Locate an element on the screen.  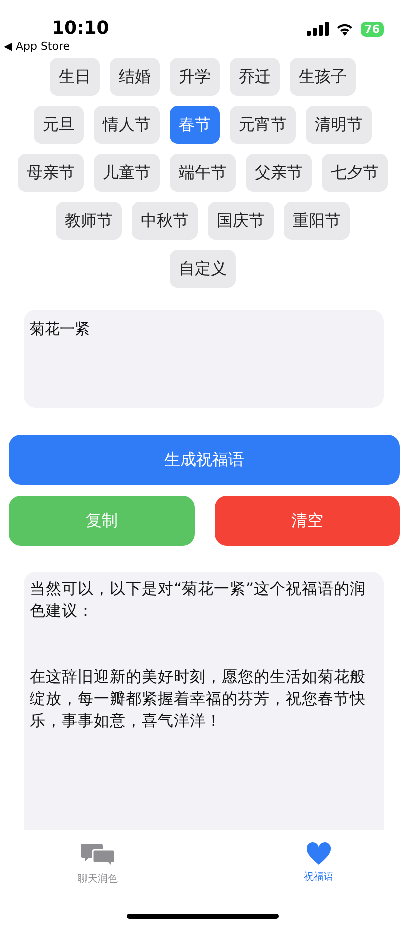
occasion-tag: 生日 is located at coordinates (75, 77).